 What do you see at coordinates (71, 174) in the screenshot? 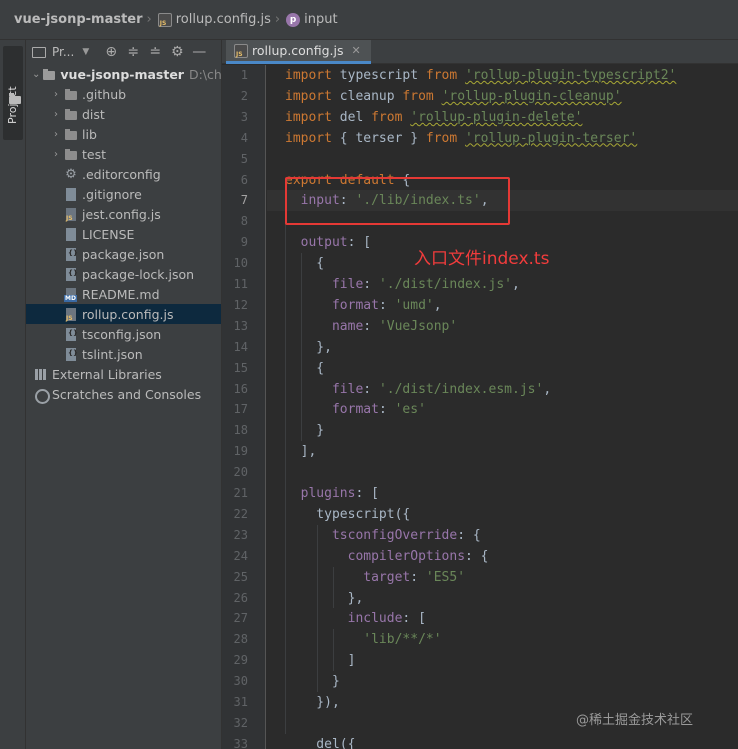
I see `gear-icon` at bounding box center [71, 174].